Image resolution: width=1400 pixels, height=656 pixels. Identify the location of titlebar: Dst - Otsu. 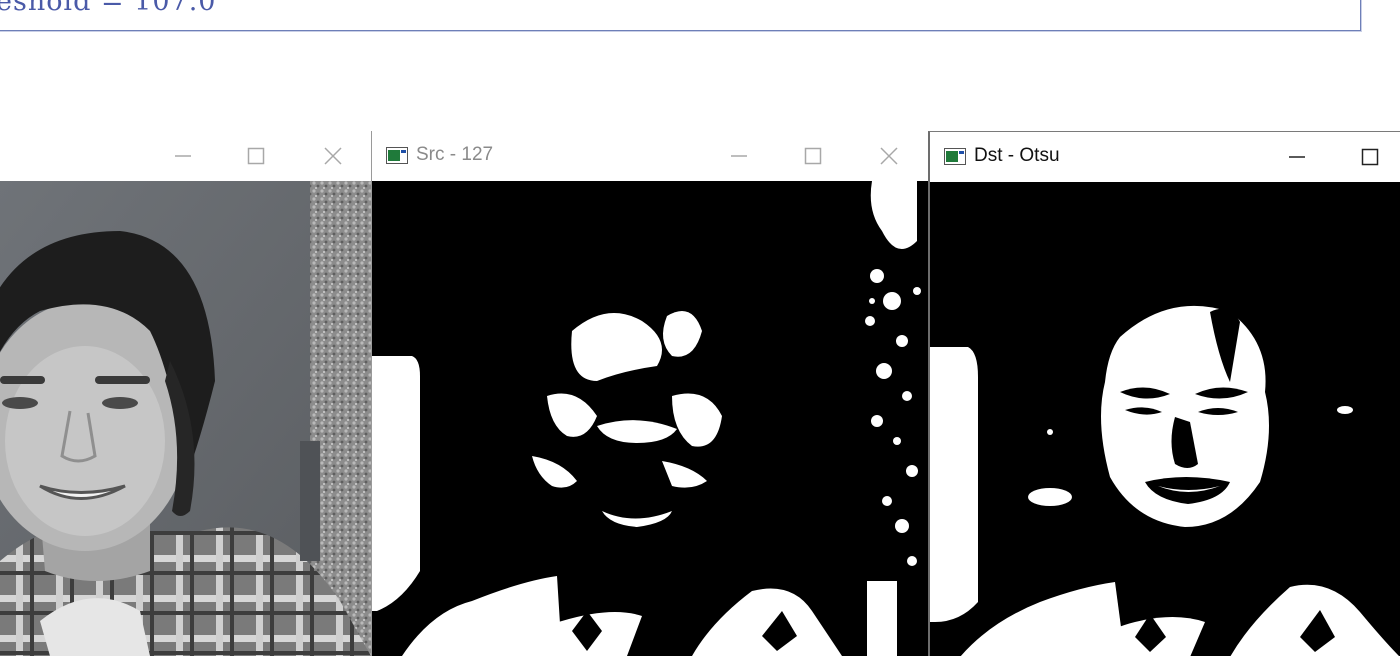
(1165, 157).